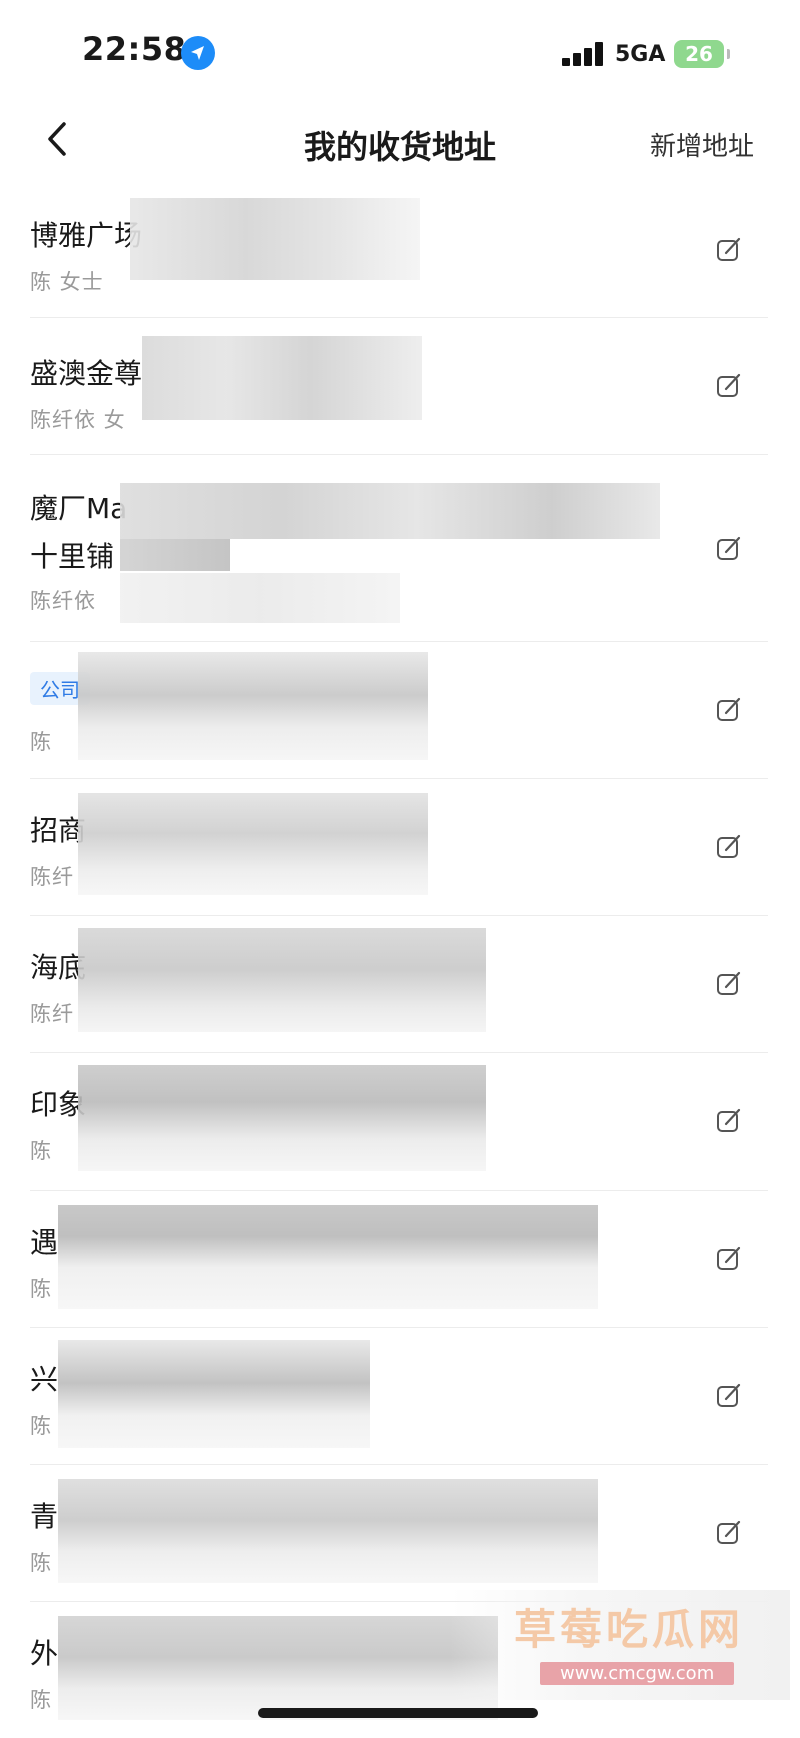 Image resolution: width=800 pixels, height=1738 pixels. I want to click on add-address-button: 新增地址, so click(702, 144).